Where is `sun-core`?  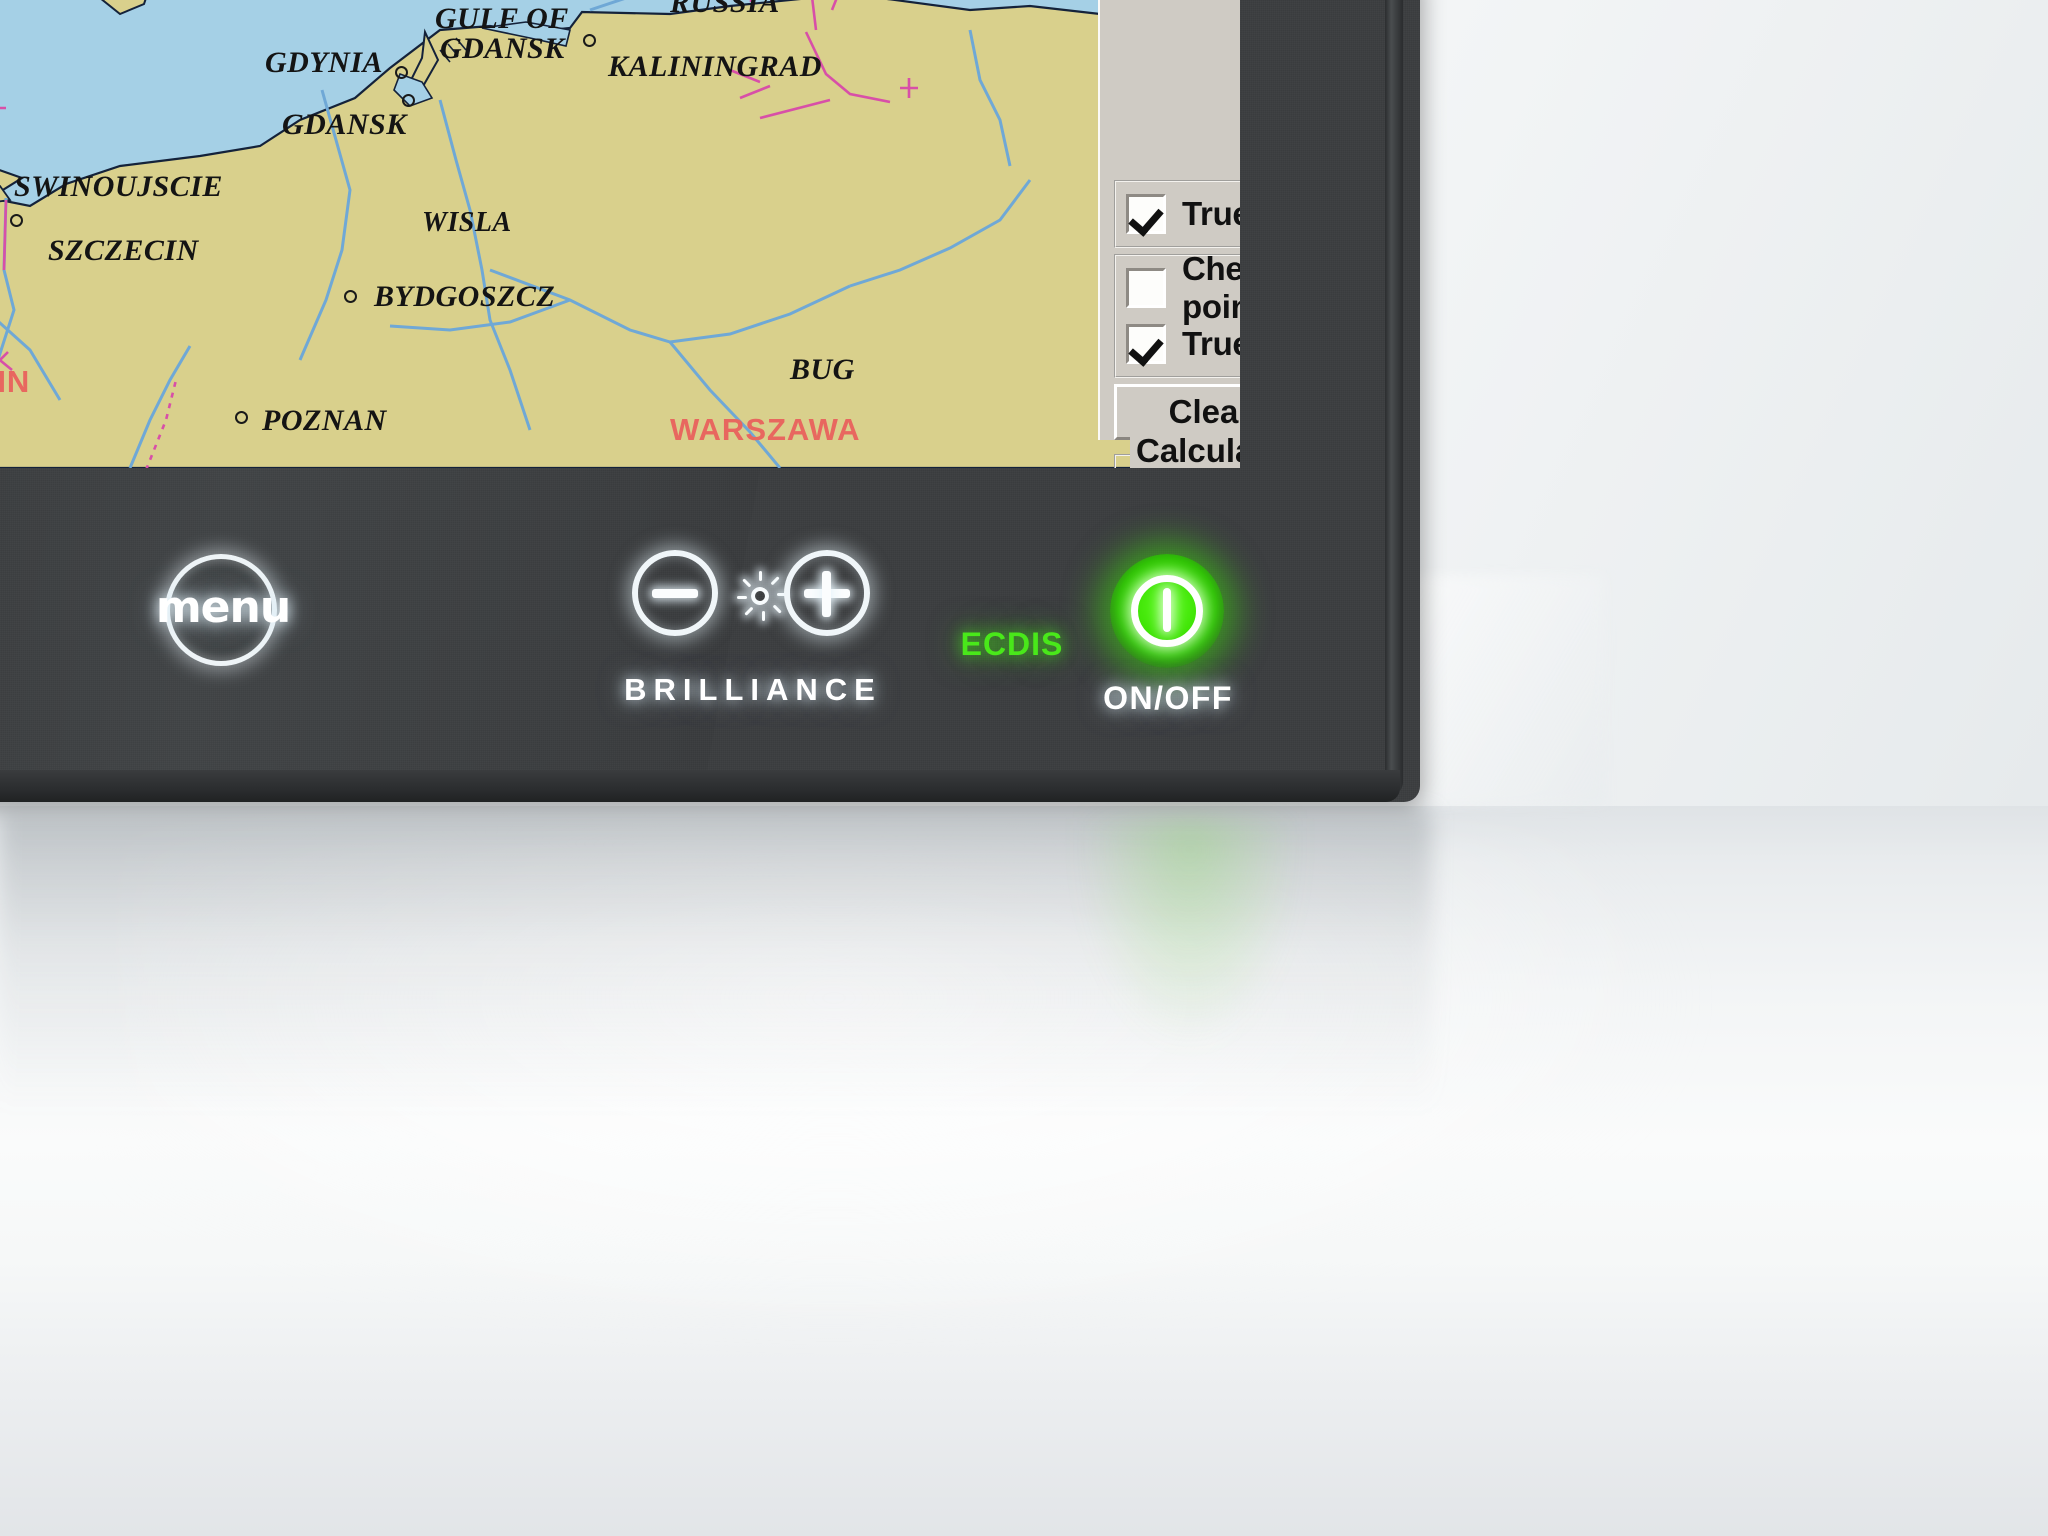 sun-core is located at coordinates (760, 596).